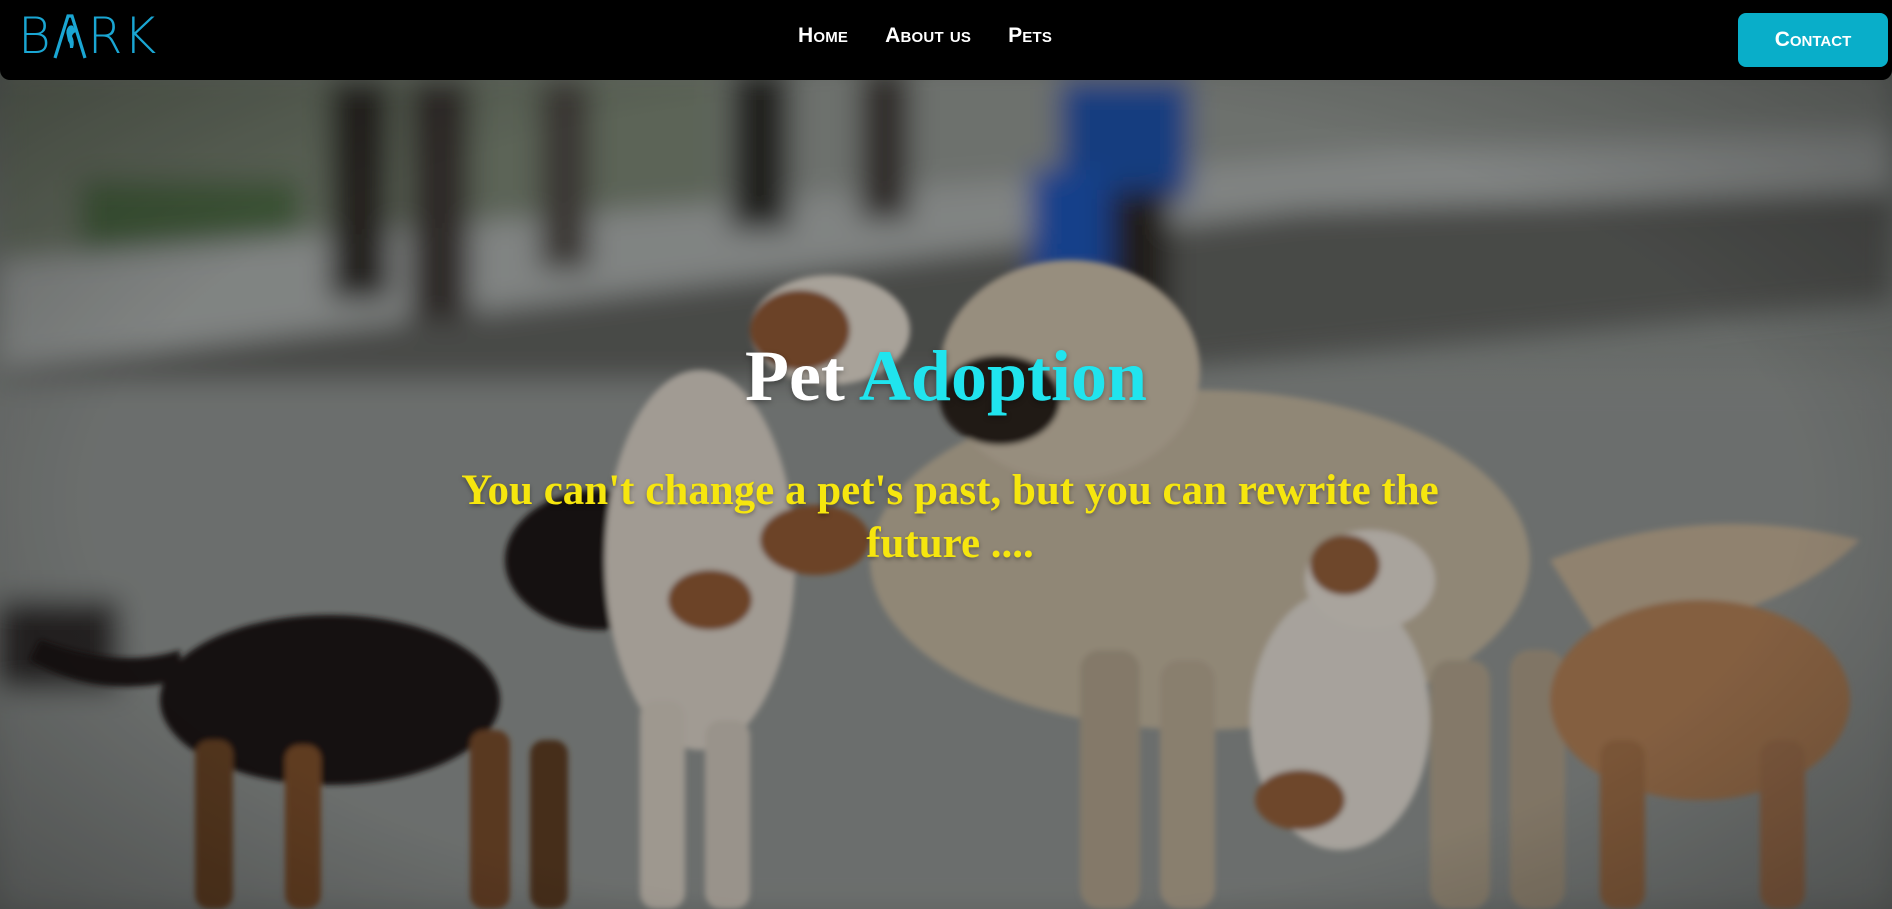  I want to click on dog-silhouette-icon, so click(70, 36).